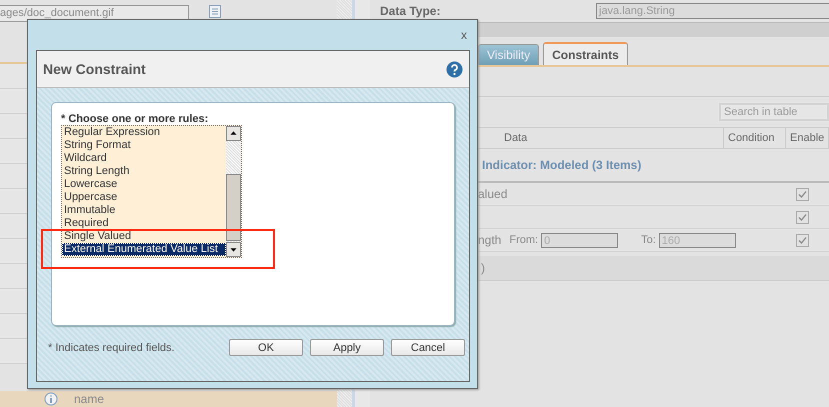 This screenshot has width=829, height=407. What do you see at coordinates (111, 348) in the screenshot?
I see `required-note: * Indicates required fields.` at bounding box center [111, 348].